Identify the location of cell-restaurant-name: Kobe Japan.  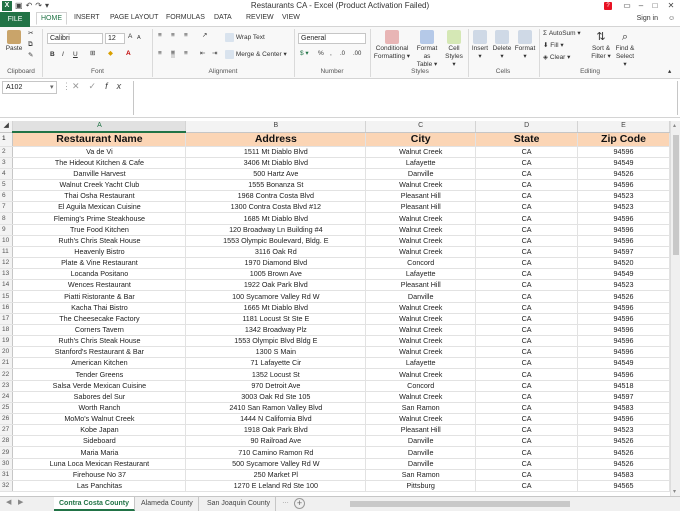
(99, 430).